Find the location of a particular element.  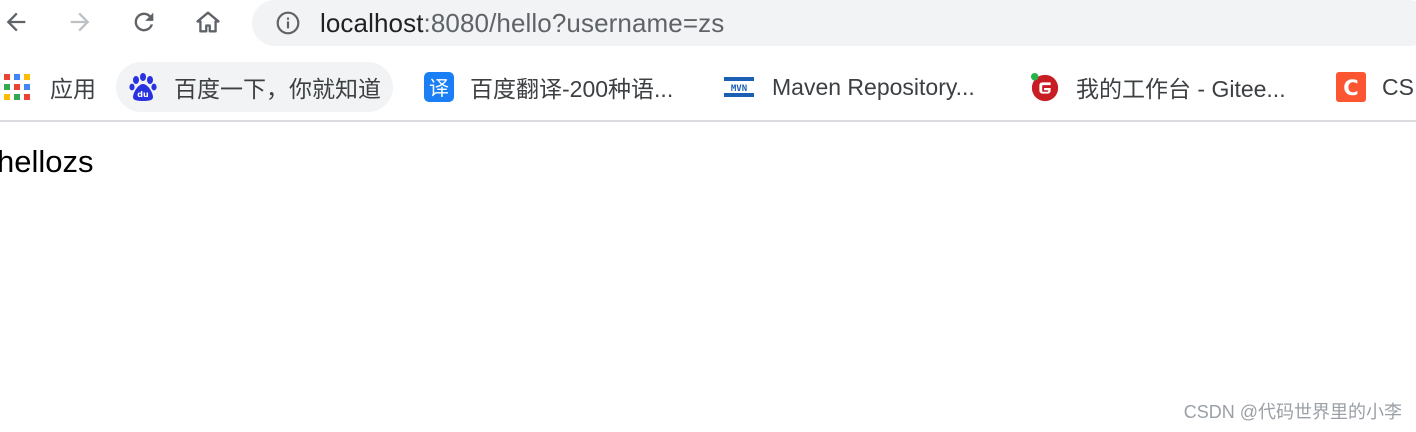

reload-icon is located at coordinates (144, 22).